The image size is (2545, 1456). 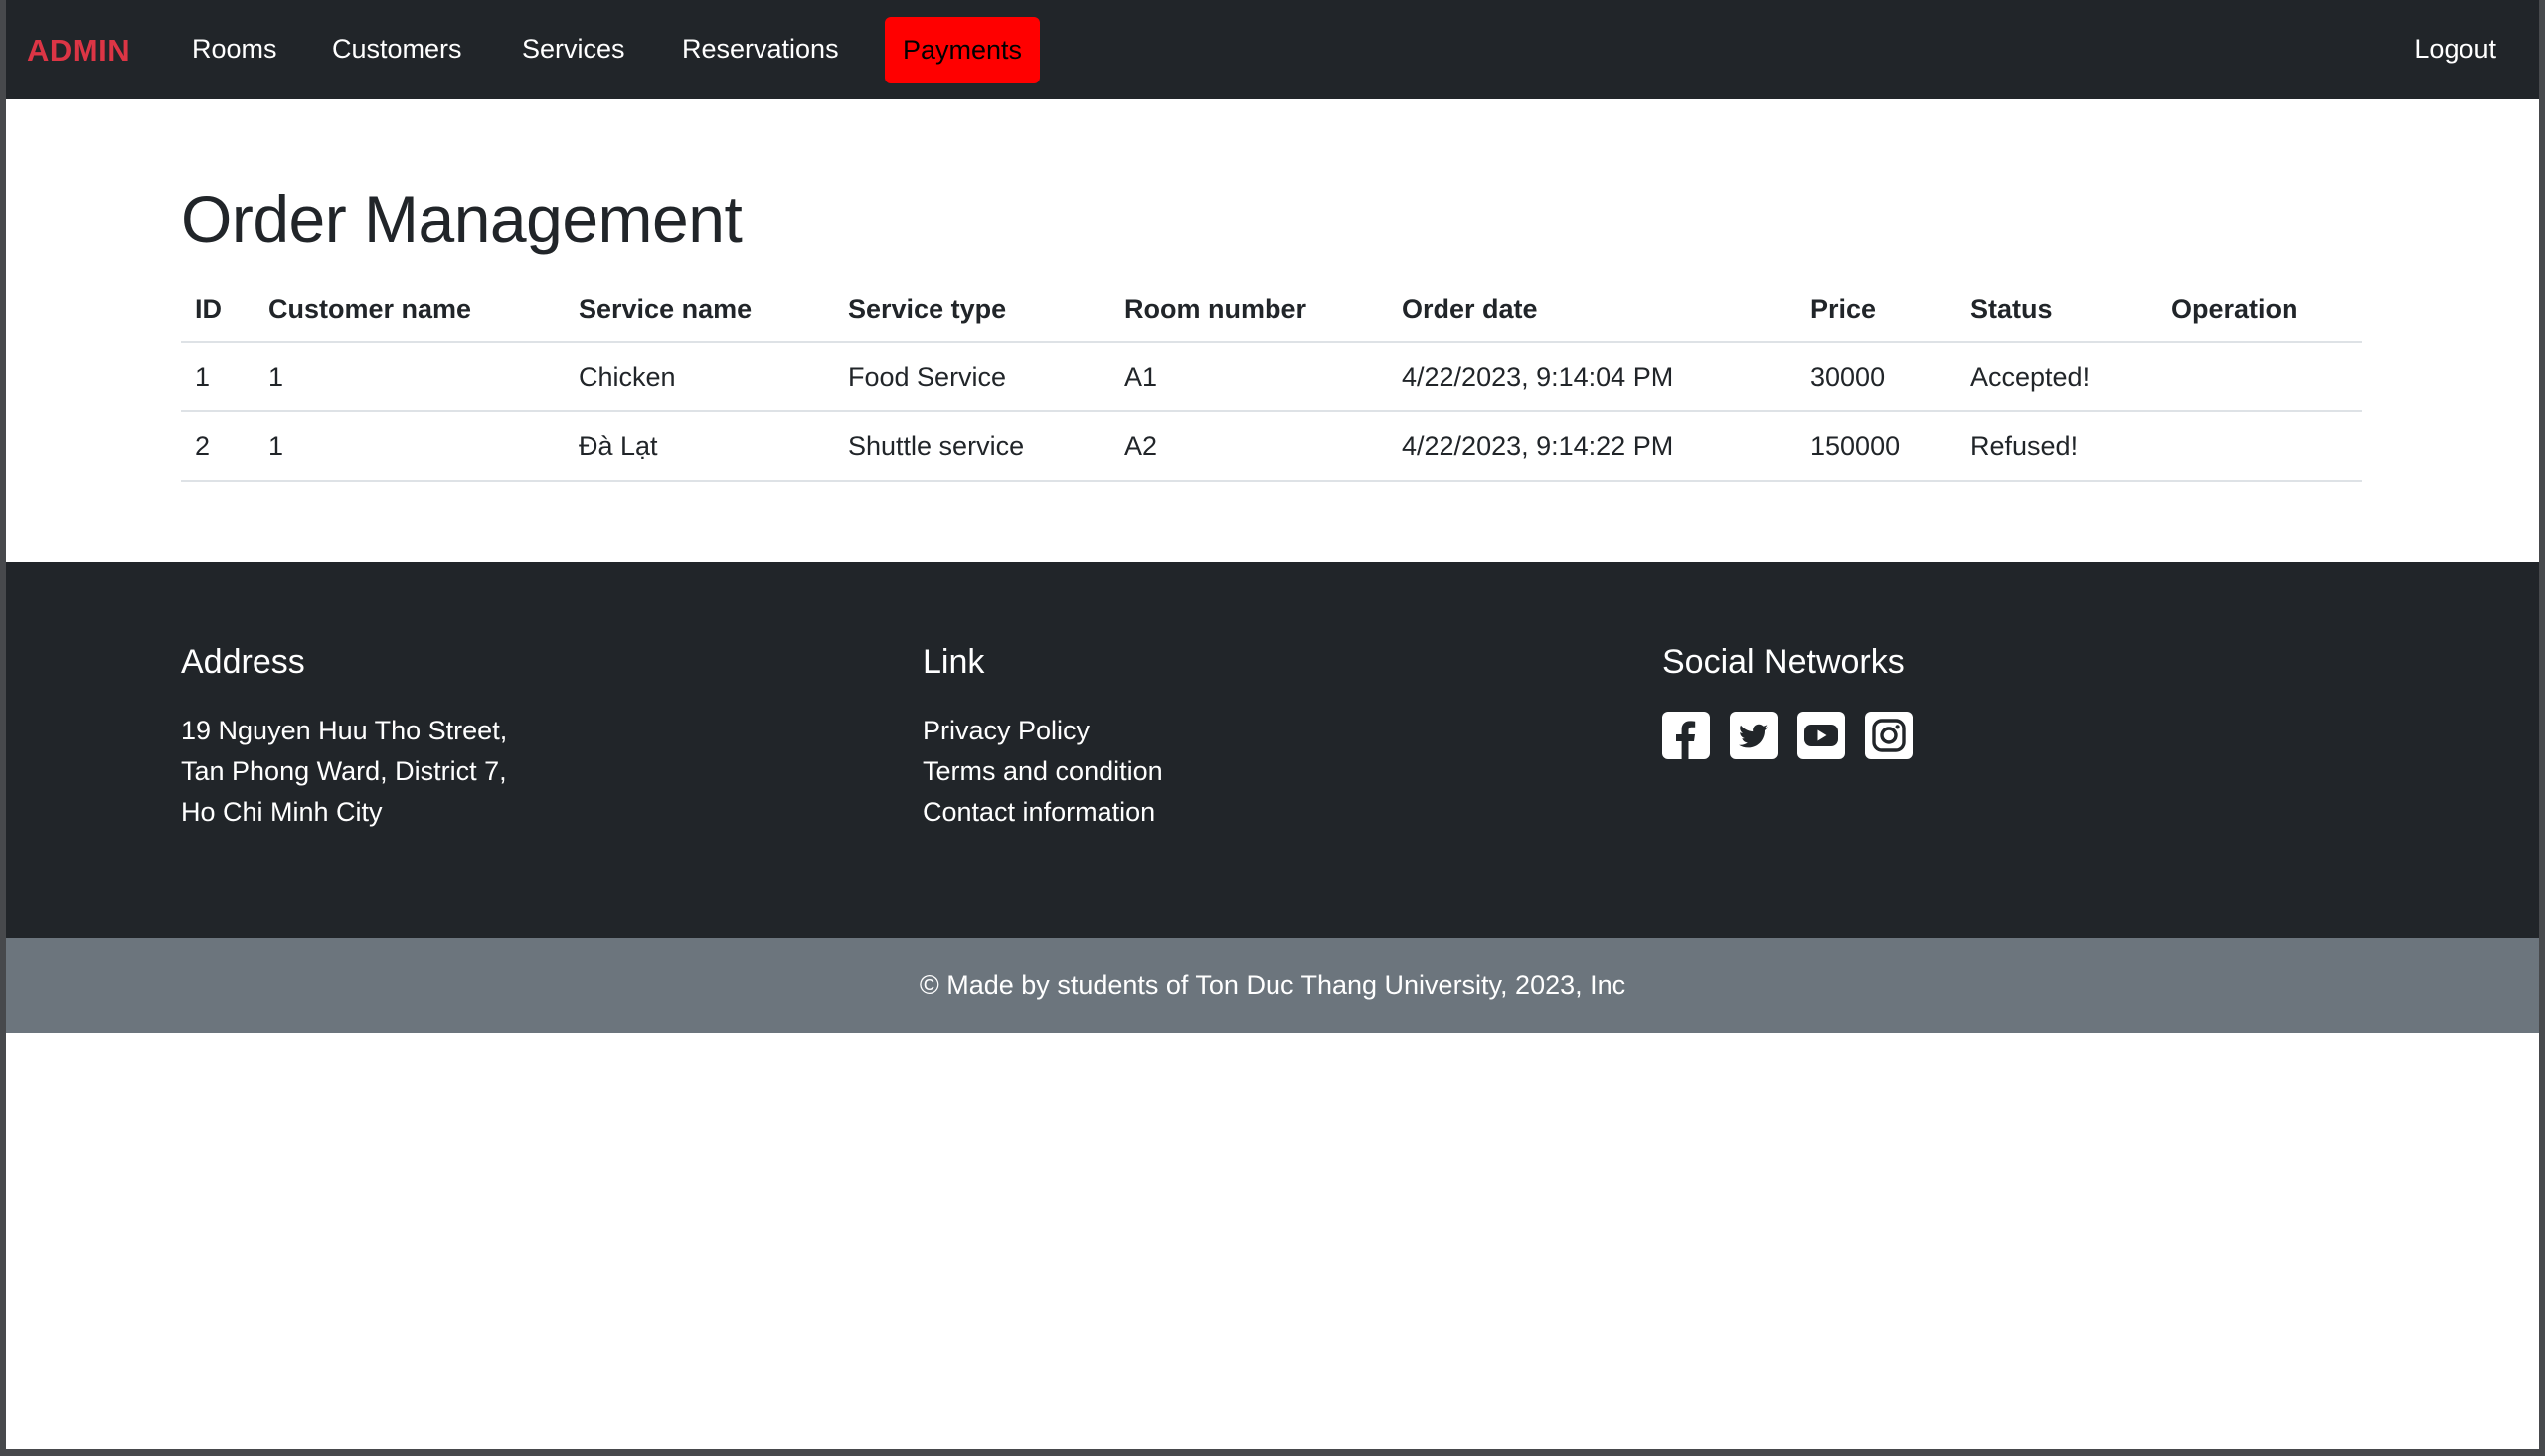 I want to click on column-header-order-date: Order date, so click(x=1592, y=310).